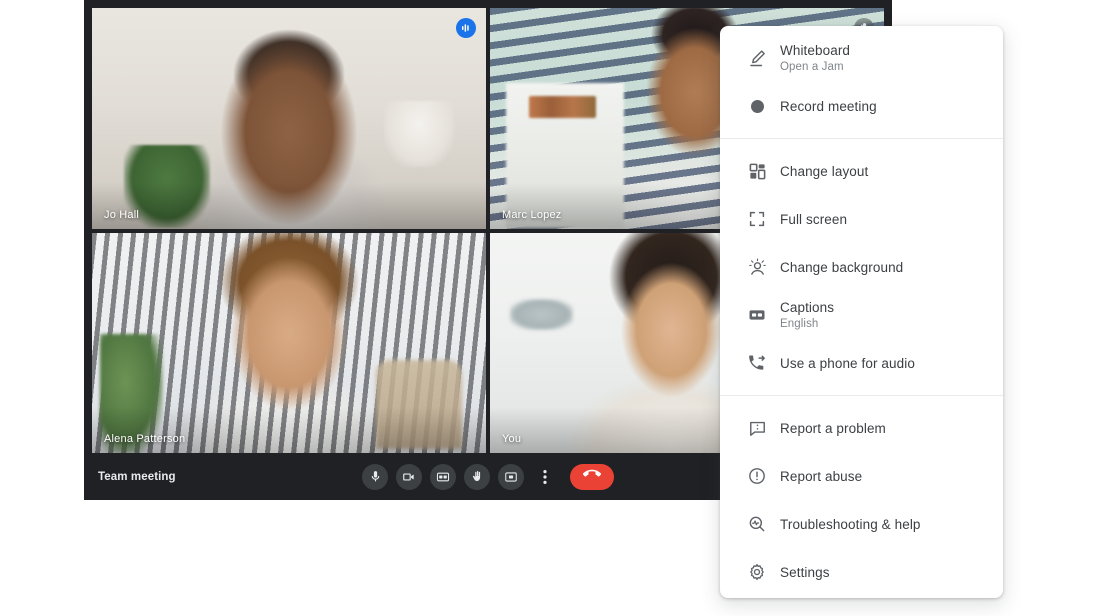  I want to click on feedback-icon, so click(757, 428).